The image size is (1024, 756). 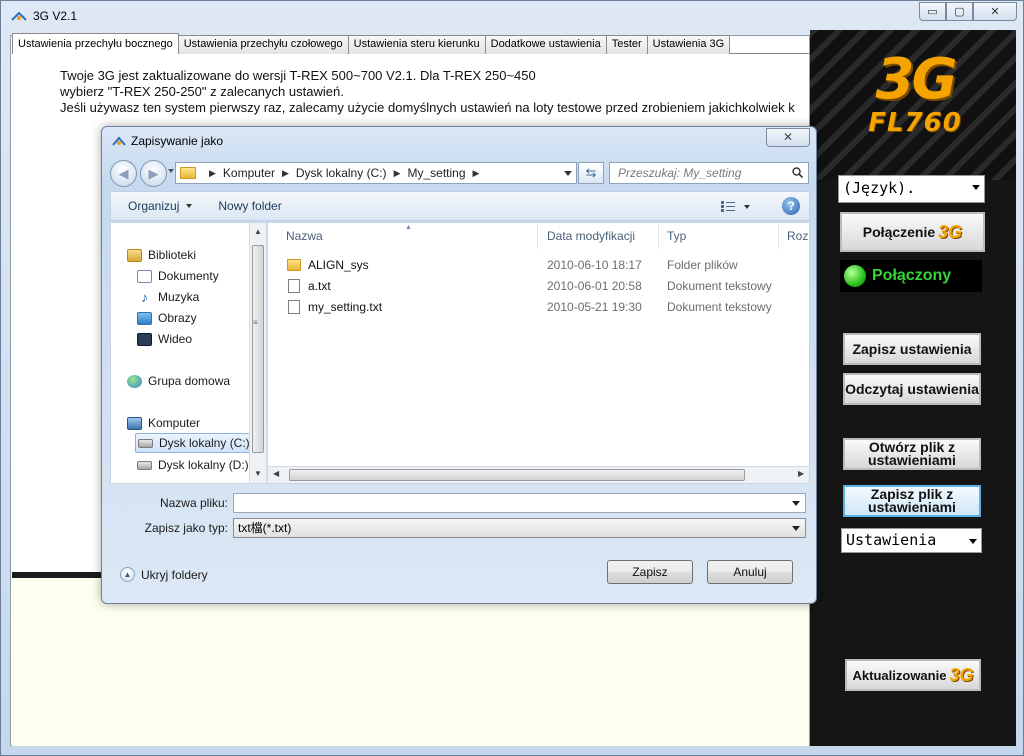 What do you see at coordinates (519, 528) in the screenshot?
I see `filetype-select: txt檔(*.txt)` at bounding box center [519, 528].